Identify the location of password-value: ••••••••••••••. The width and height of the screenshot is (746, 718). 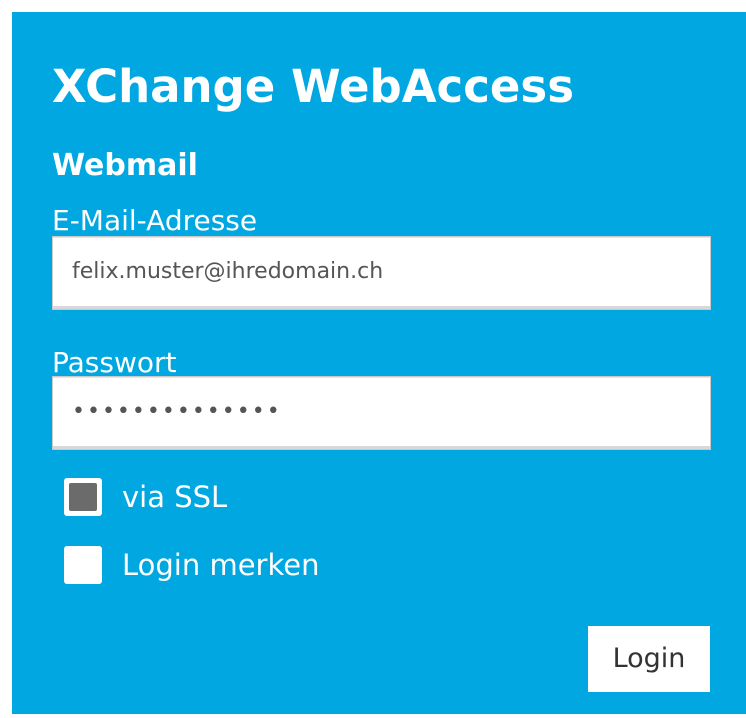
(177, 411).